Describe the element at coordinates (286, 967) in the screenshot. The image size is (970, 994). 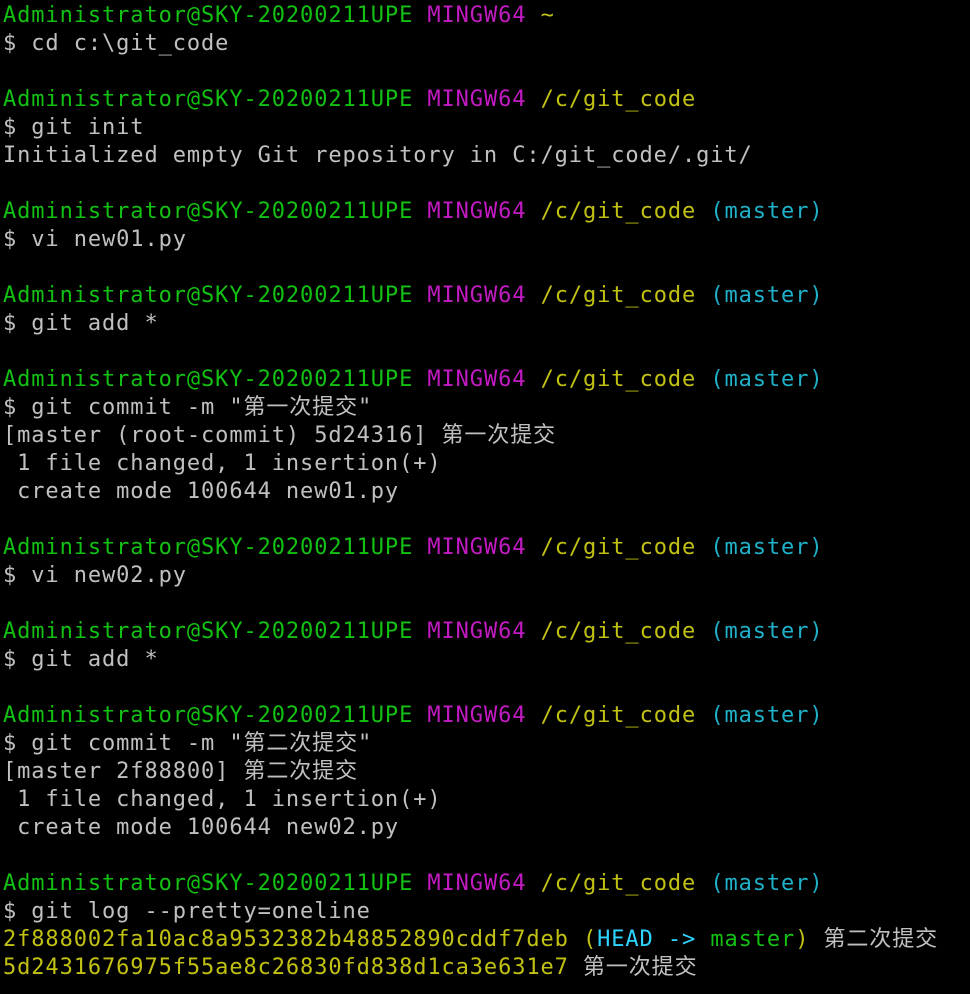
I see `commit-hash: 5d2431676975f55ae8c26830fd838d1ca3e631e7` at that location.